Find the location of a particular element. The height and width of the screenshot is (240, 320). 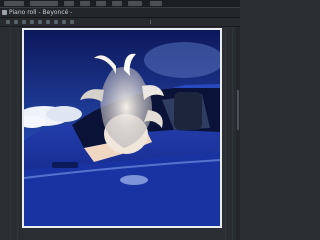

main-menu-bar is located at coordinates (120, 4).